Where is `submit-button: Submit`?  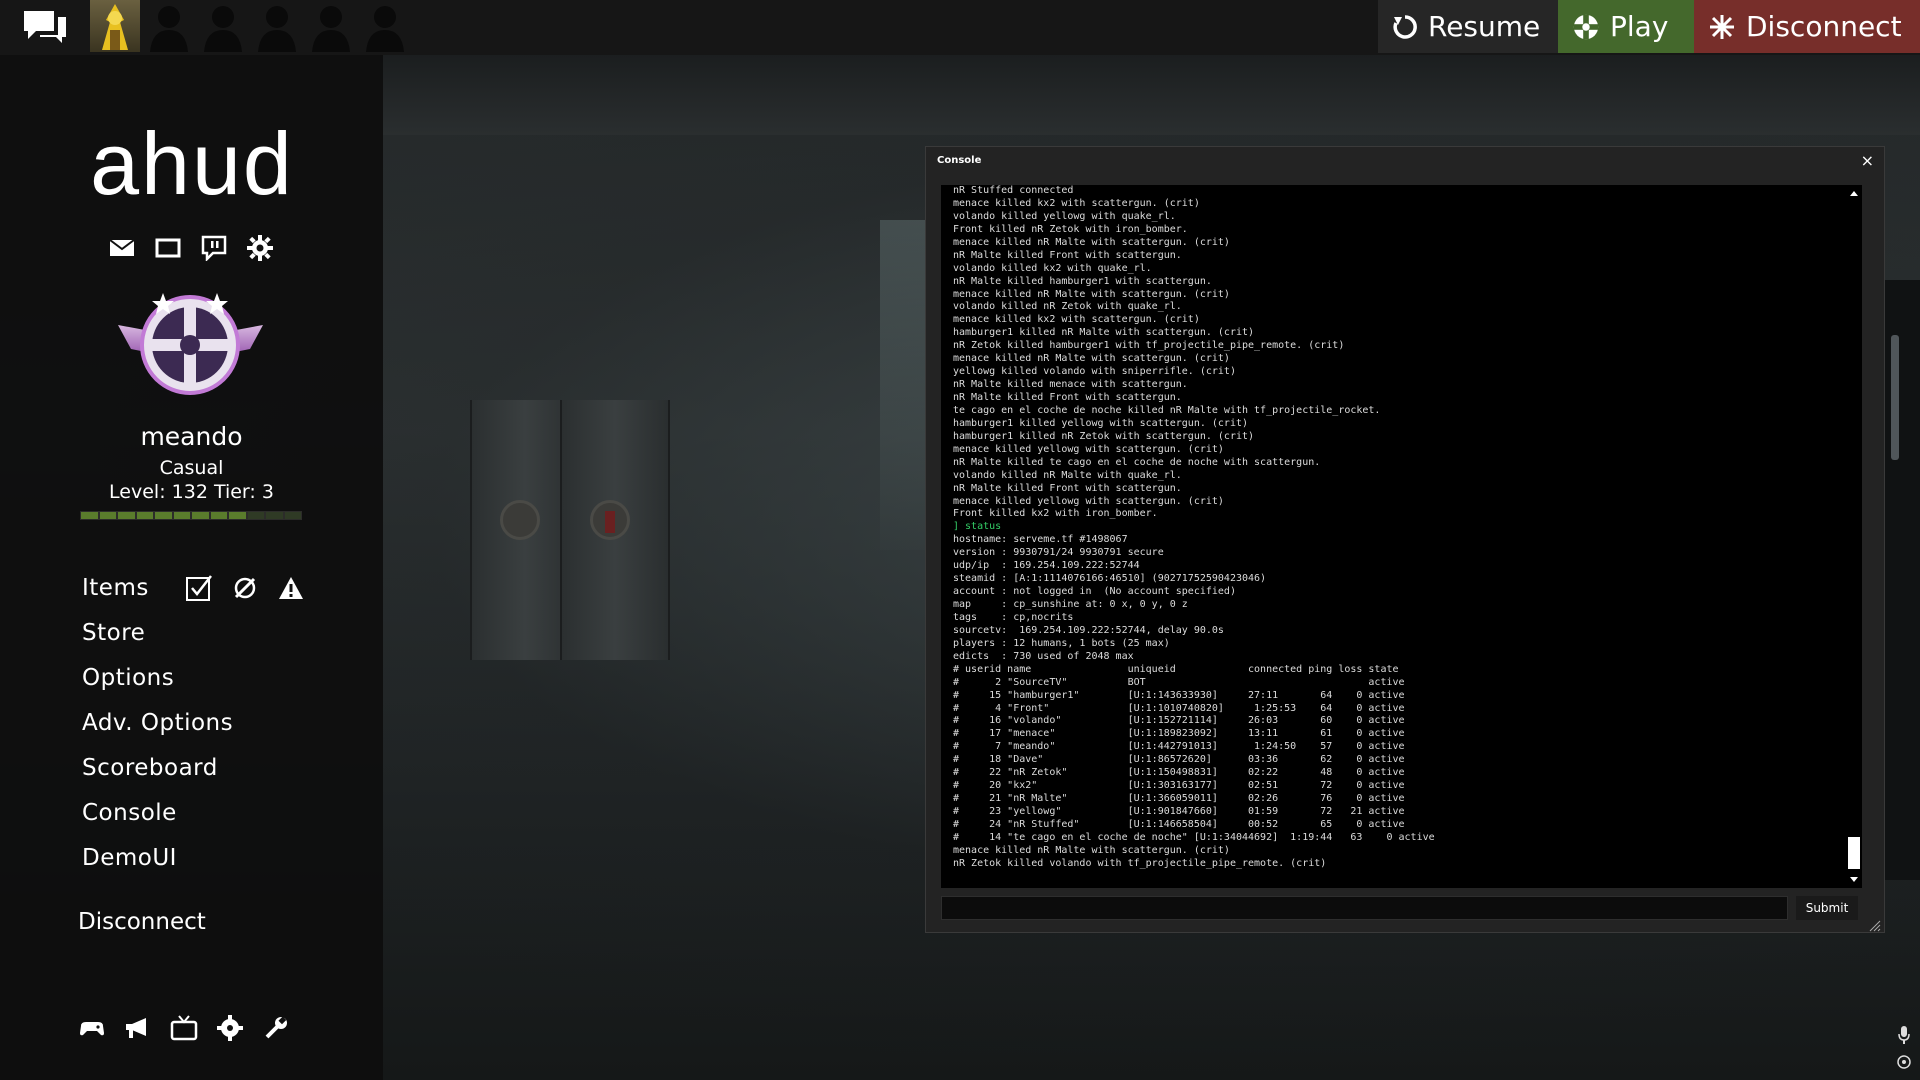
submit-button: Submit is located at coordinates (1827, 908).